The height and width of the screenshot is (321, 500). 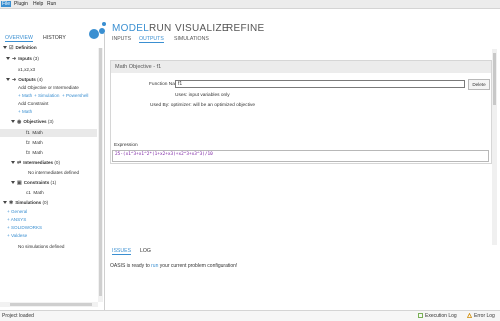 What do you see at coordinates (54, 38) in the screenshot?
I see `tab-history: HISTORY` at bounding box center [54, 38].